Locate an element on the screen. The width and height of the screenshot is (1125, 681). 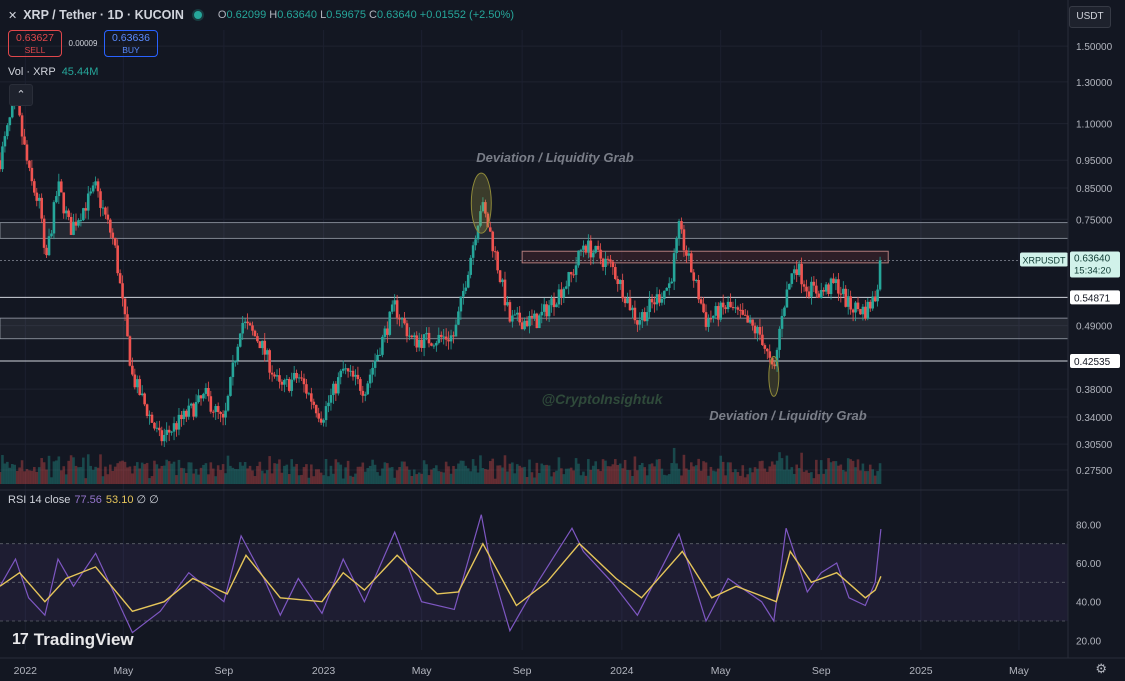
buy-button: 0.63636 BUY is located at coordinates (131, 43).